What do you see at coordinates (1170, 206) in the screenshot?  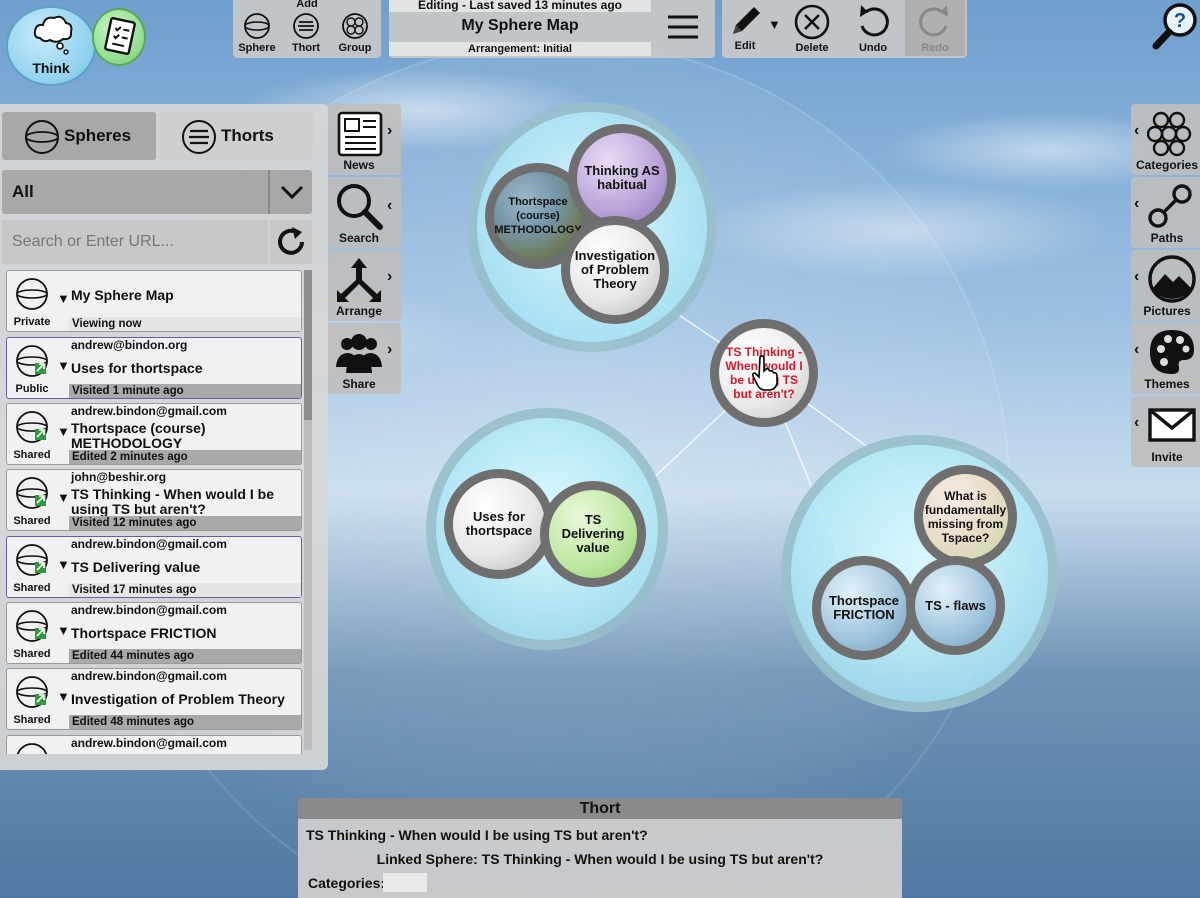 I see `paths-icon` at bounding box center [1170, 206].